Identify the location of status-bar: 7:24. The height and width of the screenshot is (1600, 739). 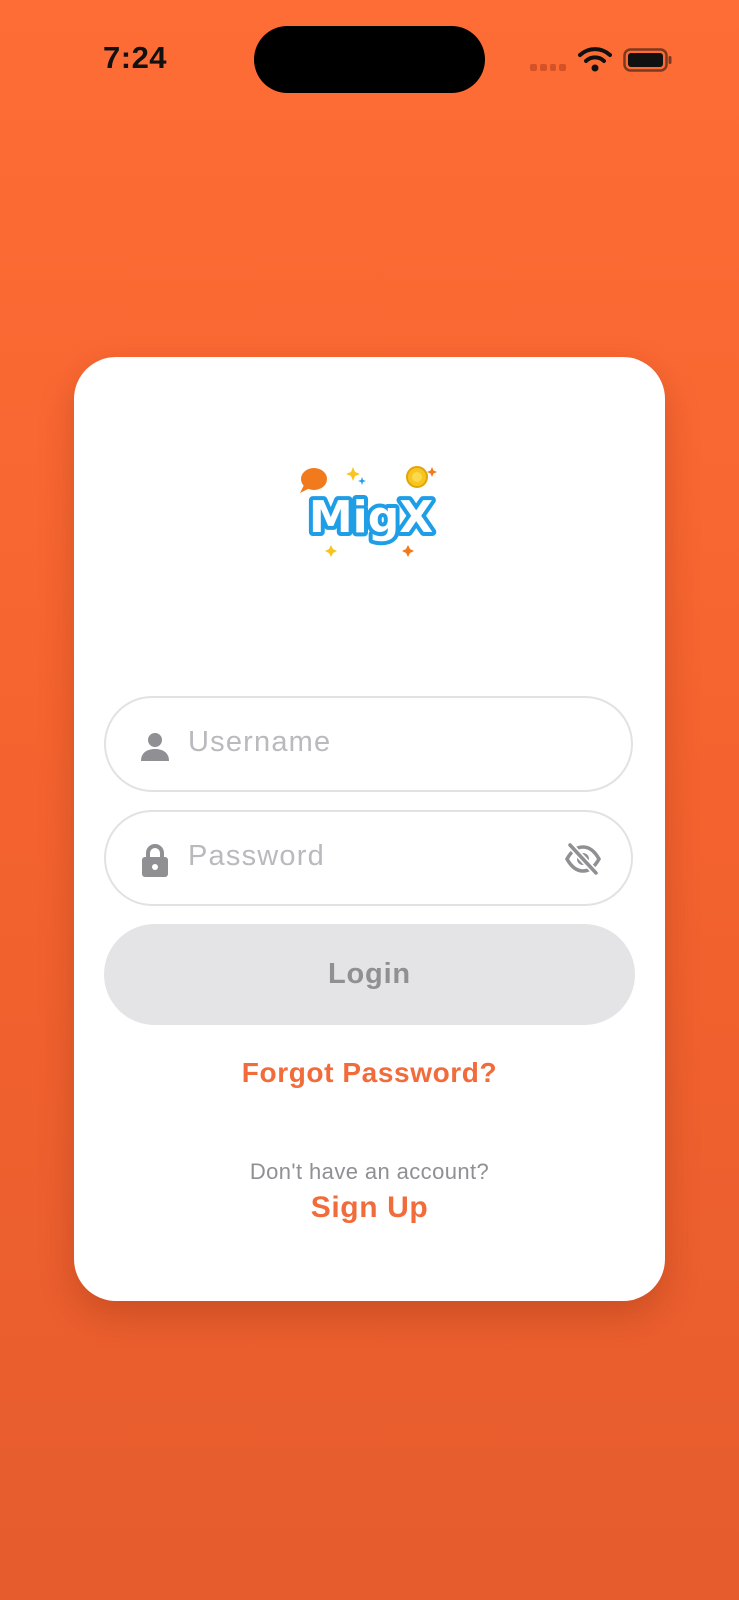
(369, 60).